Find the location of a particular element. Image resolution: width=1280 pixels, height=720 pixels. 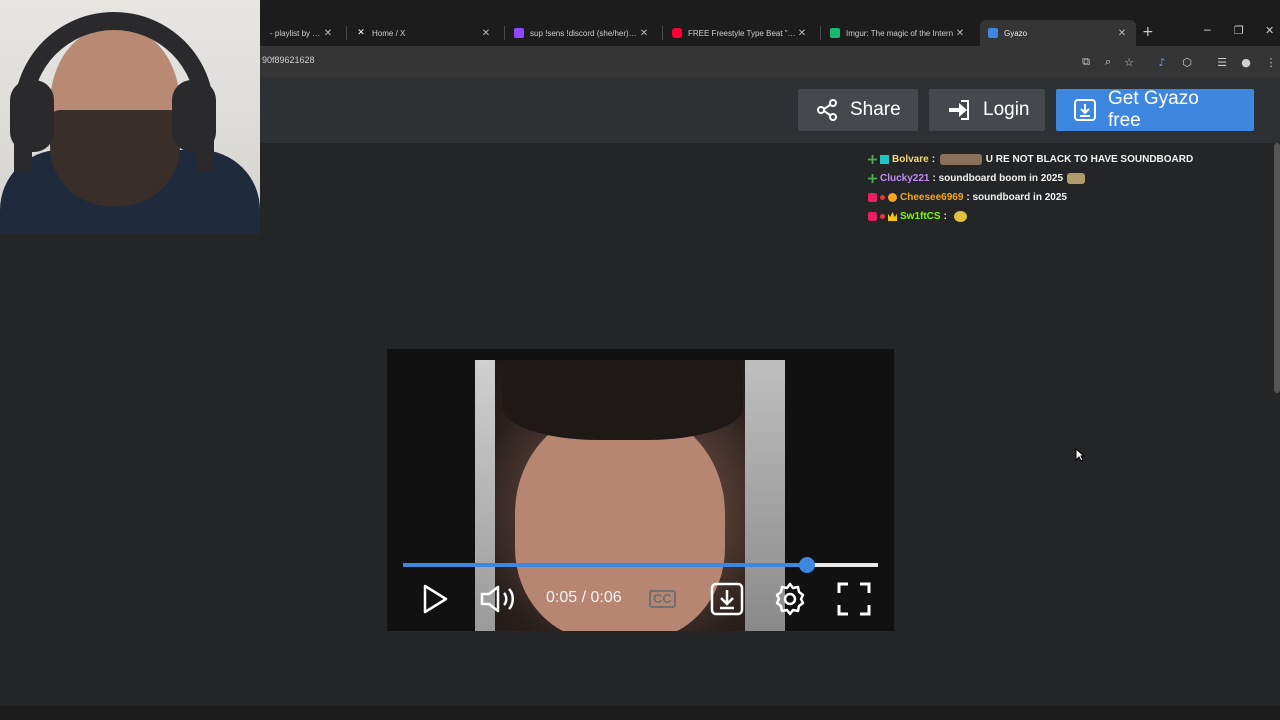

login-button: Login is located at coordinates (987, 110).